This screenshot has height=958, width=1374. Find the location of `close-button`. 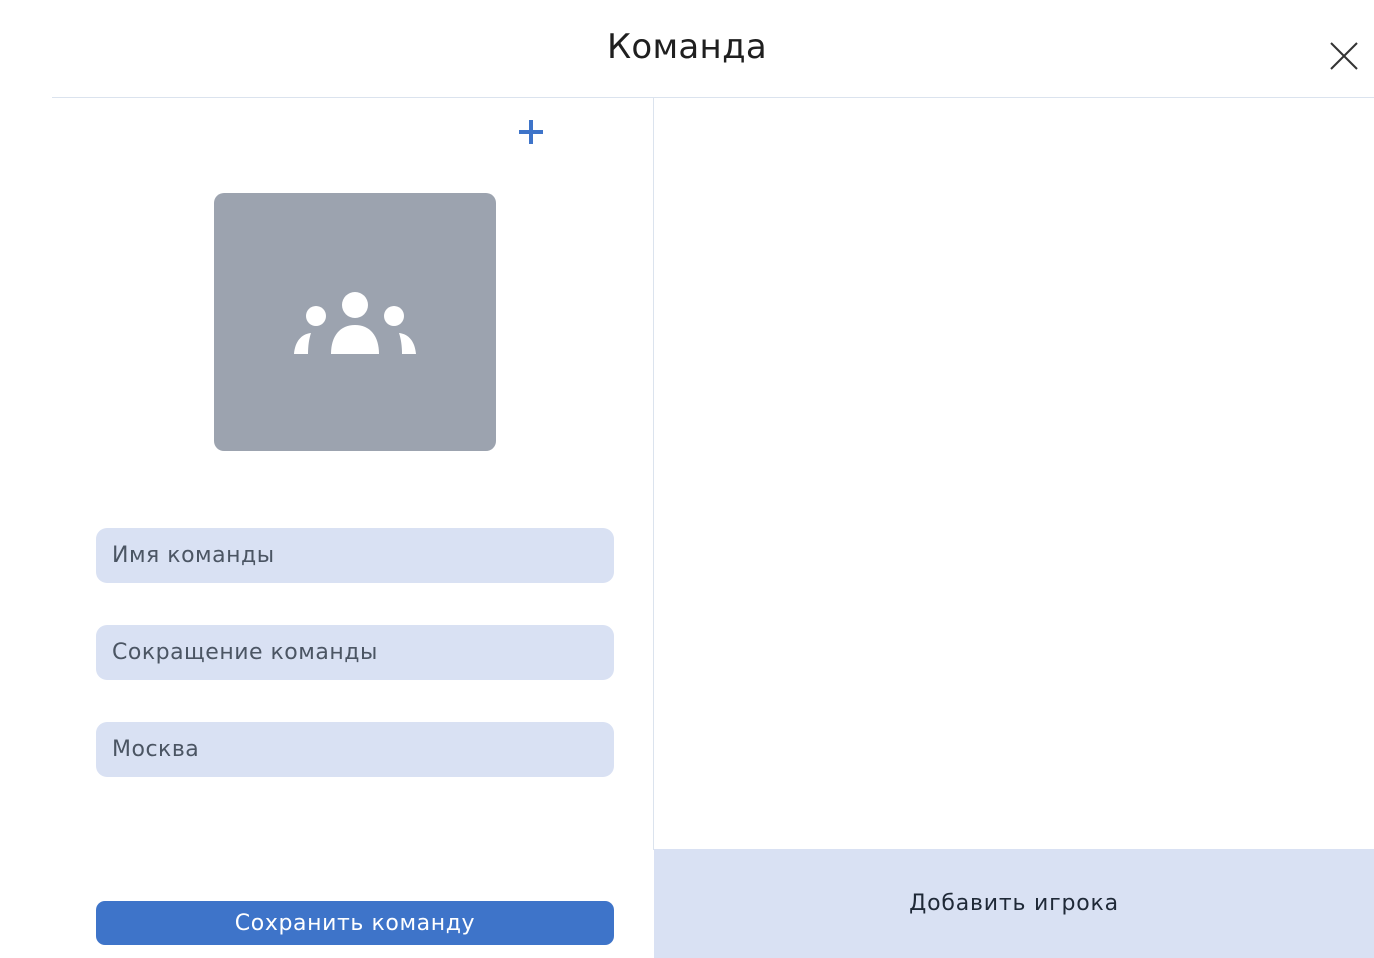

close-button is located at coordinates (1344, 56).